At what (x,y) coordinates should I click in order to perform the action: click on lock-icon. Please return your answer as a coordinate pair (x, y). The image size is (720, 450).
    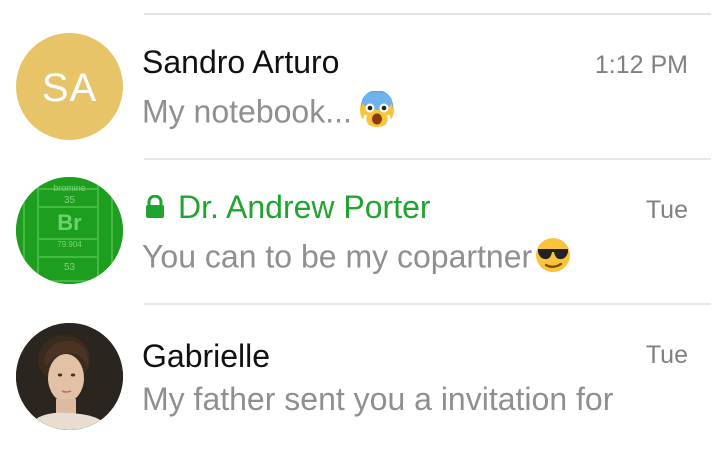
    Looking at the image, I should click on (155, 206).